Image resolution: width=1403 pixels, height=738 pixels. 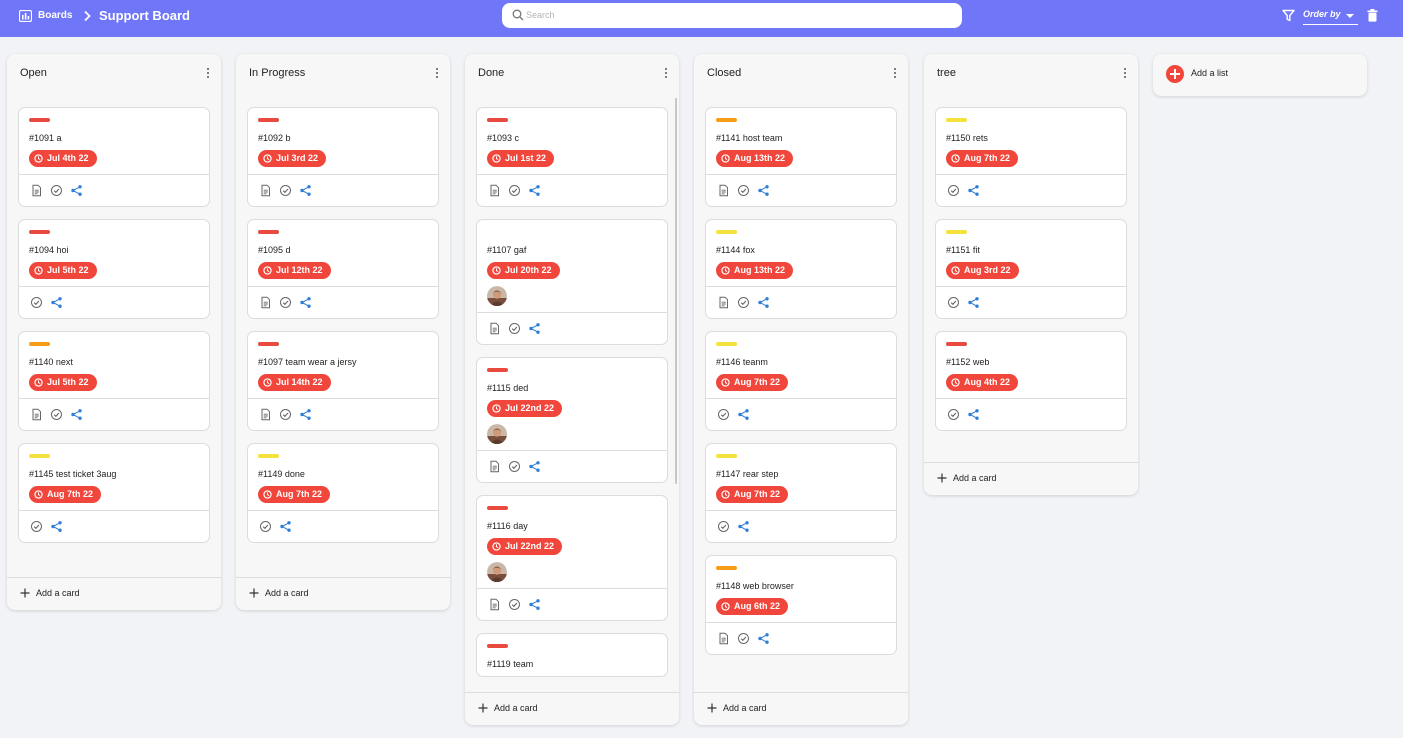 What do you see at coordinates (801, 381) in the screenshot?
I see `ticket-card: #1146 teanm Aug 7th 22` at bounding box center [801, 381].